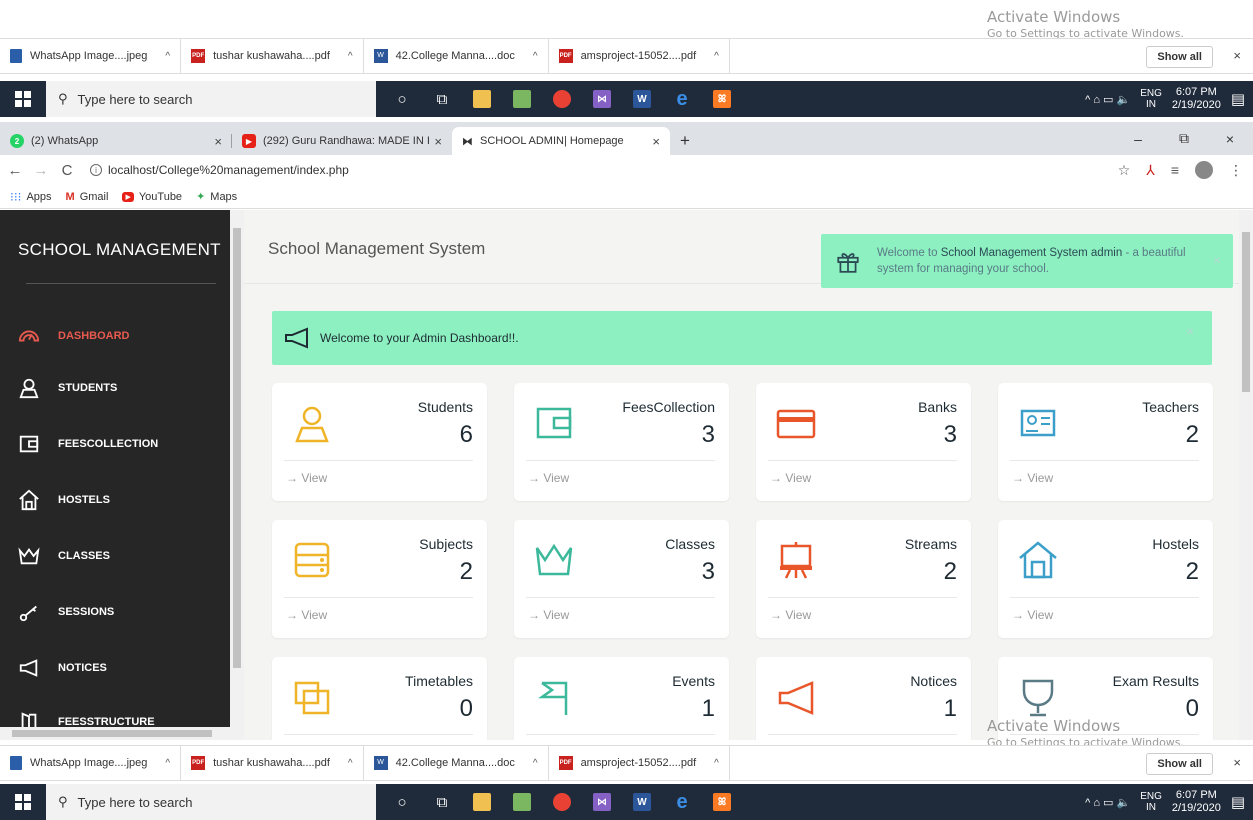 This screenshot has width=1253, height=820. I want to click on card-streams: Streams 2 → View, so click(863, 579).